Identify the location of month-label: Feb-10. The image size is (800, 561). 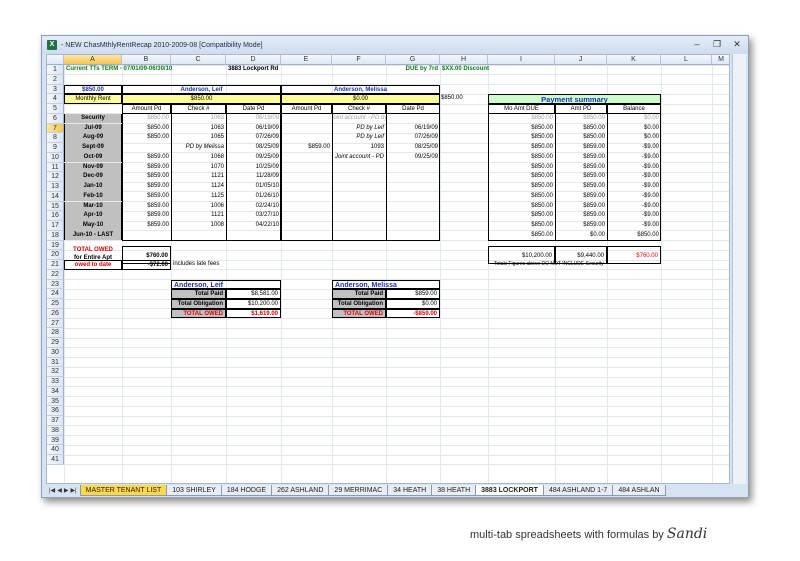
(93, 196).